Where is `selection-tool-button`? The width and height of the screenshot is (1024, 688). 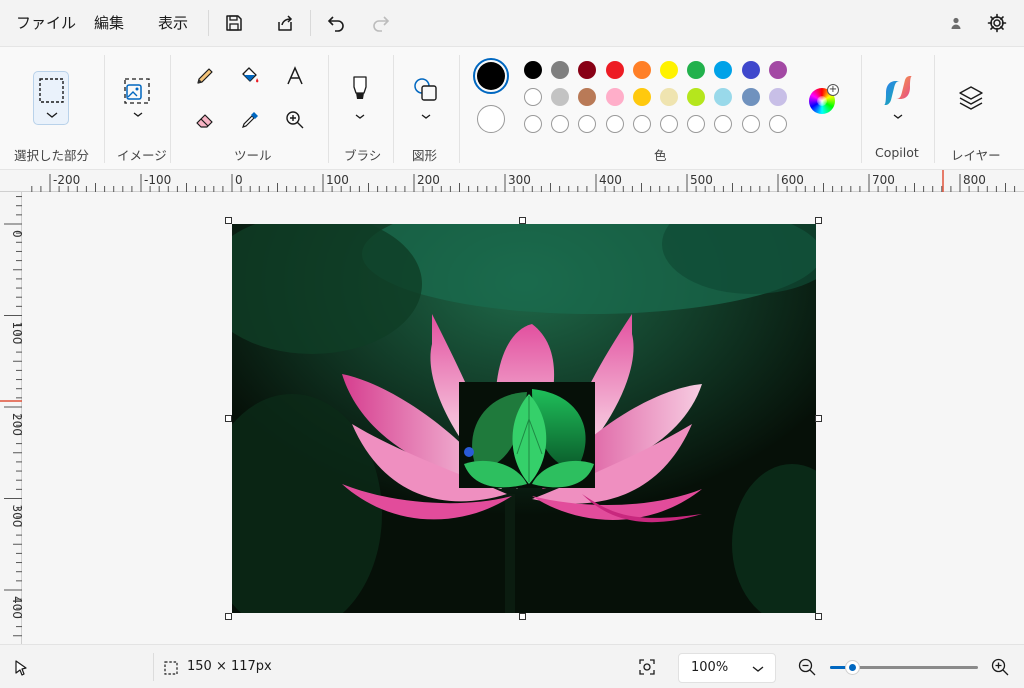 selection-tool-button is located at coordinates (51, 98).